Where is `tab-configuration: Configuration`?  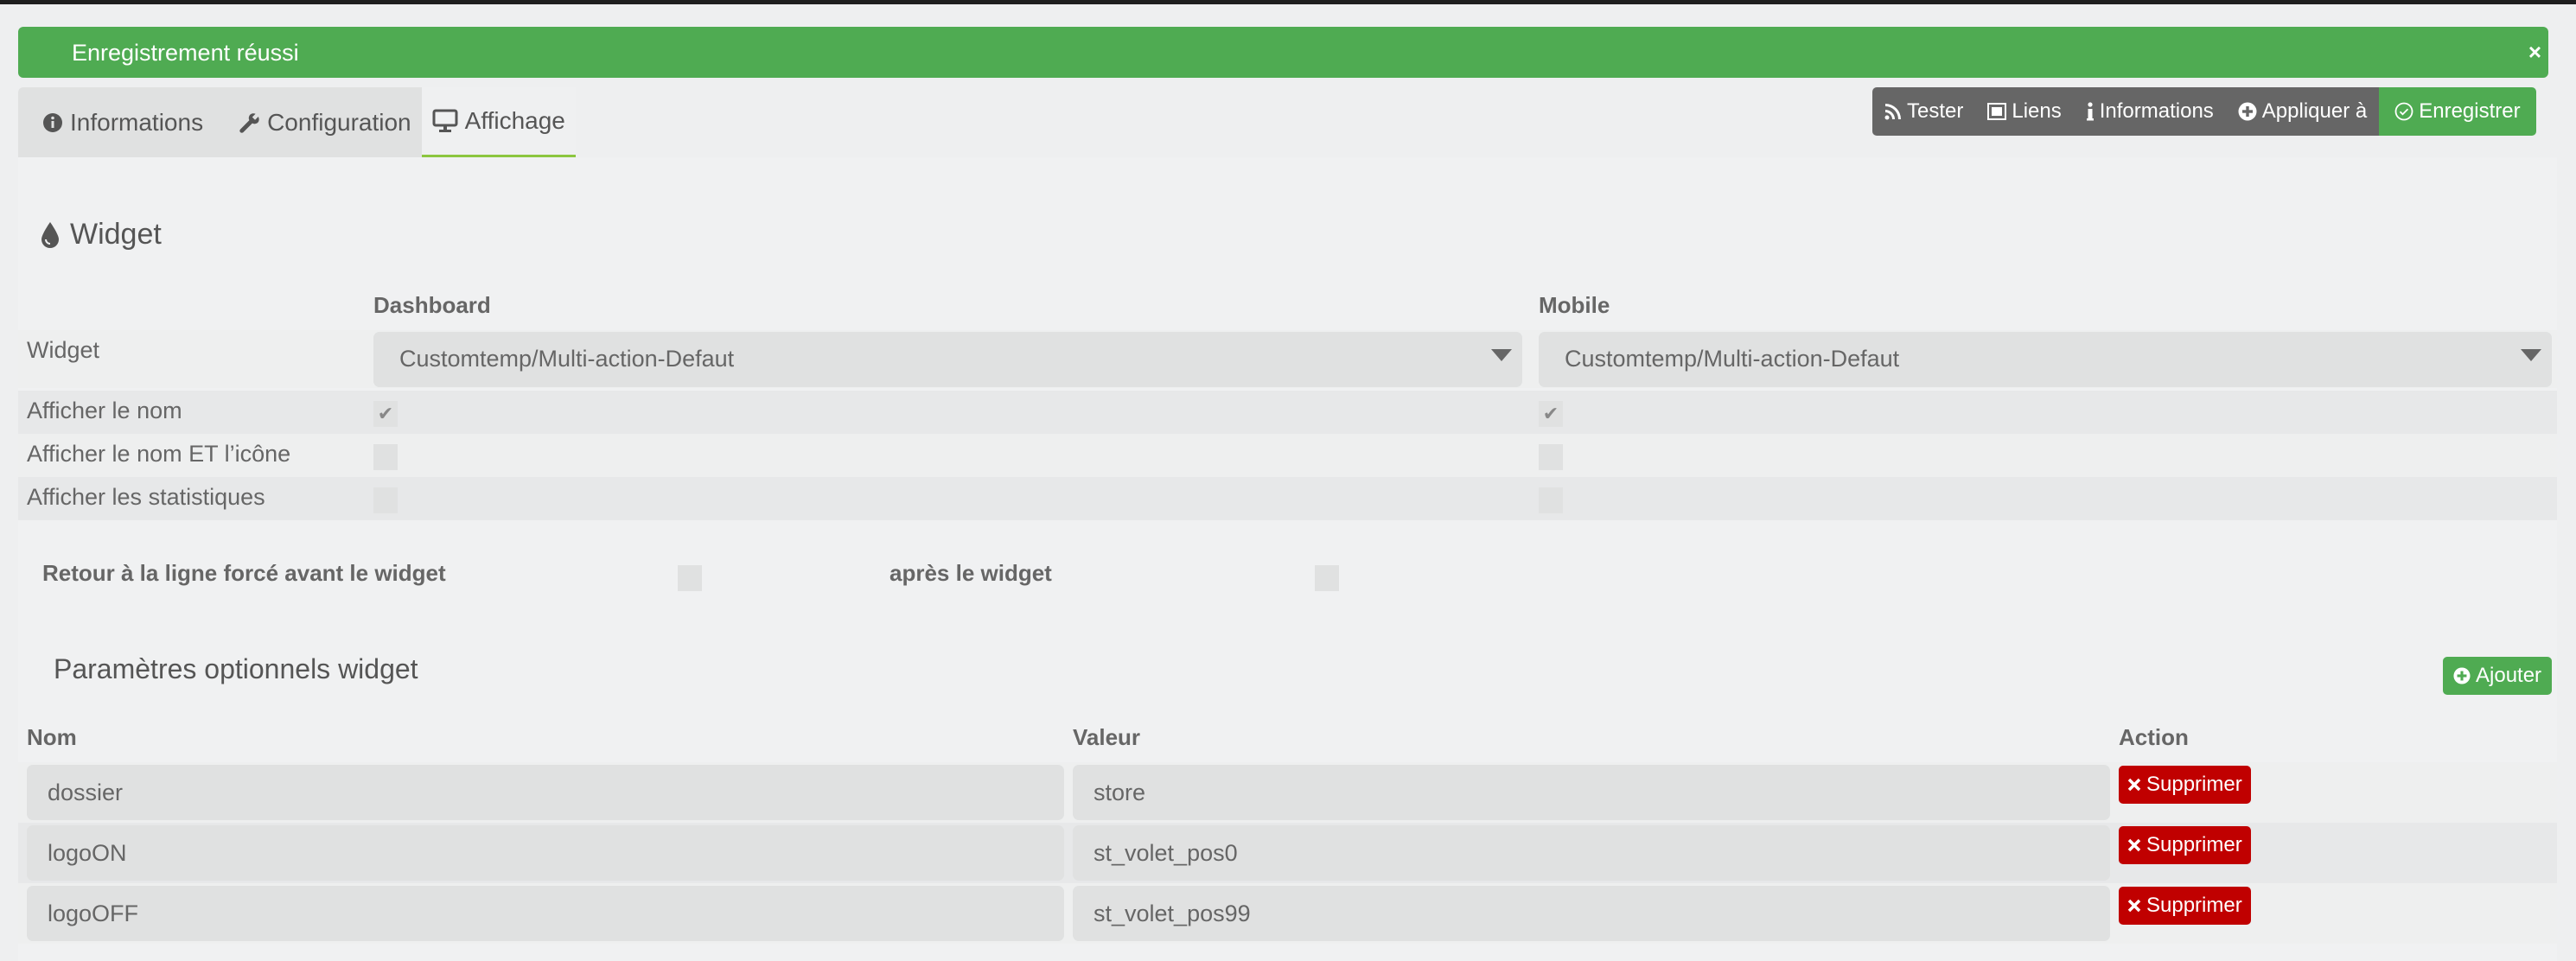
tab-configuration: Configuration is located at coordinates (318, 122).